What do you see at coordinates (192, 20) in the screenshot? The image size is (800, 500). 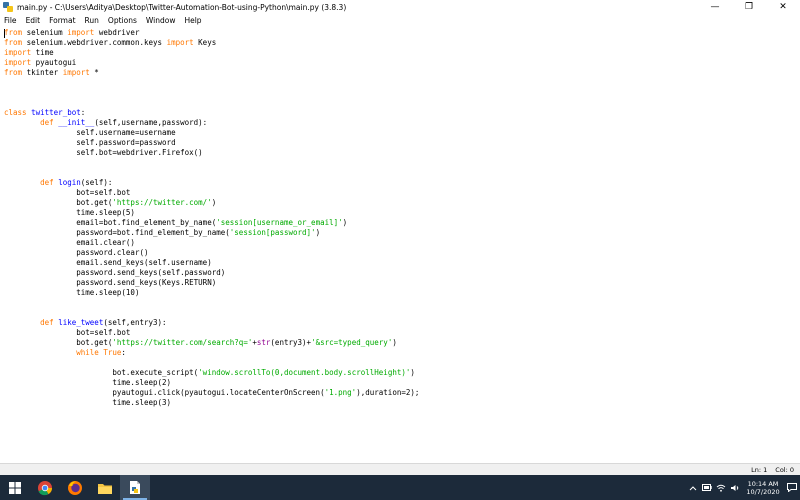 I see `menu-help: Help` at bounding box center [192, 20].